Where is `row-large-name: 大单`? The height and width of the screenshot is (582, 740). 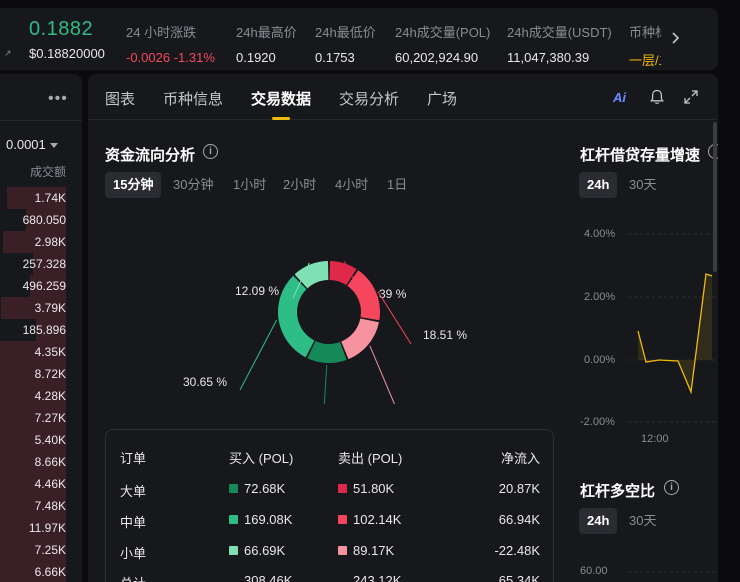
row-large-name: 大单 is located at coordinates (133, 491).